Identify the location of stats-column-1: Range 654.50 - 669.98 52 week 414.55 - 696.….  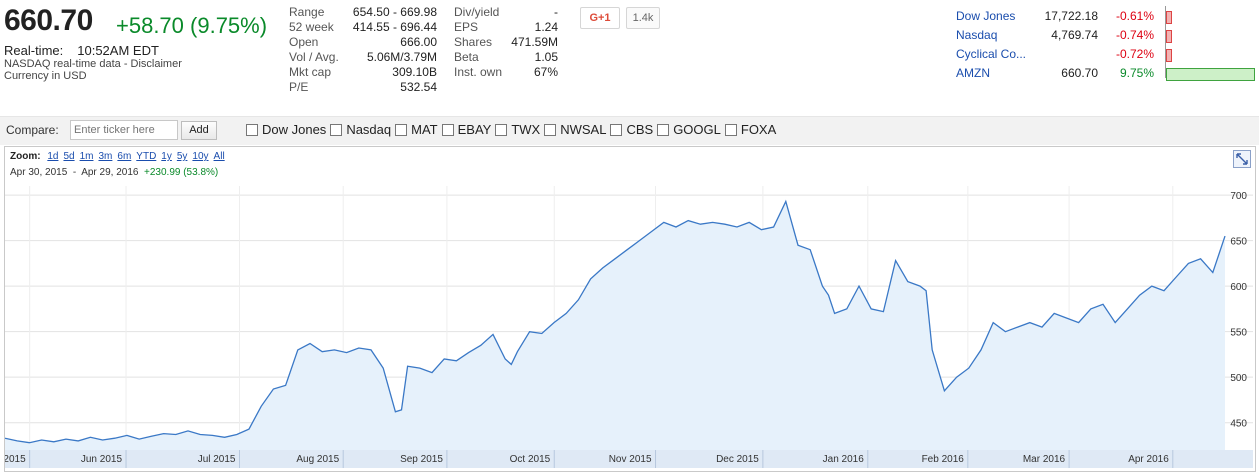
(363, 50).